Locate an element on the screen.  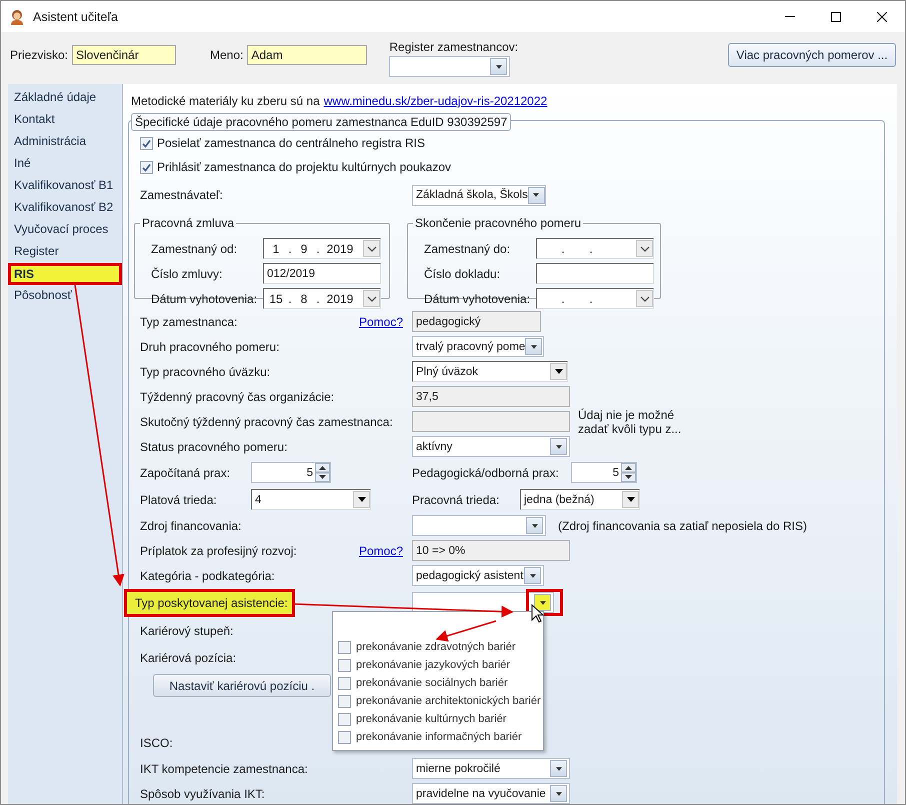
sidebar-item: Pôsobnosť is located at coordinates (65, 296).